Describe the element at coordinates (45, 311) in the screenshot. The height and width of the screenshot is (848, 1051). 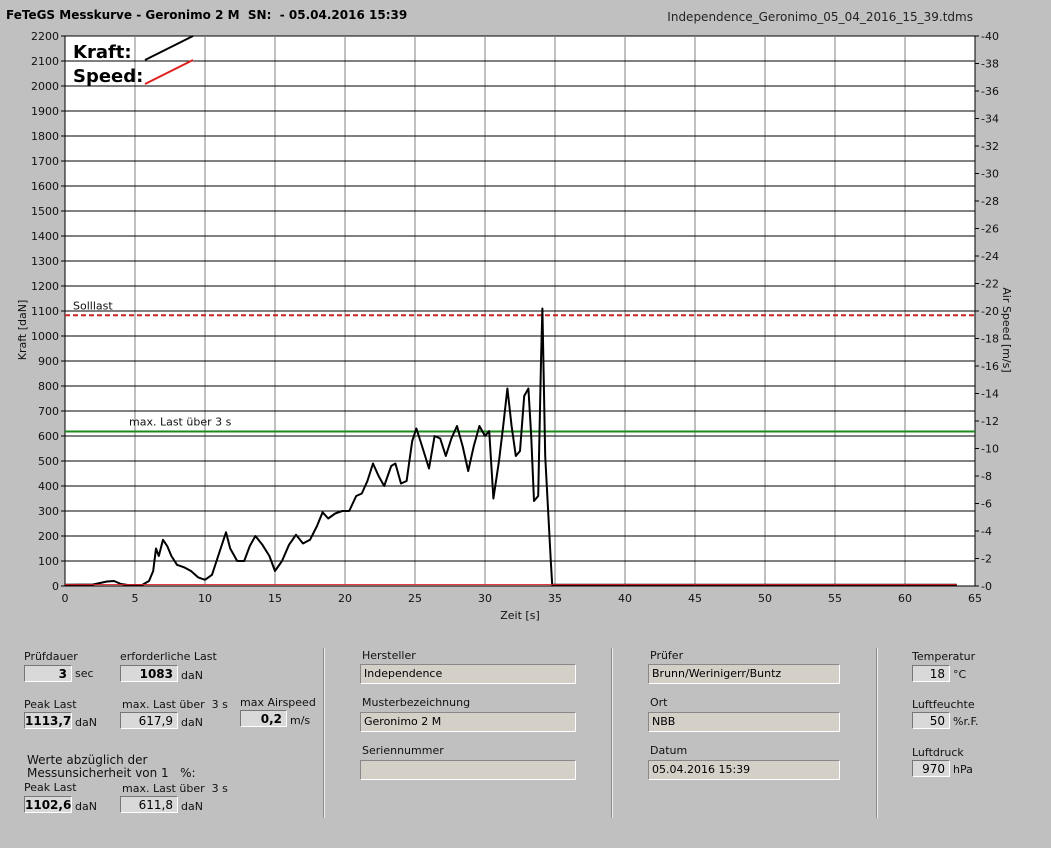
I see `y-left-tick-label: 1100` at that location.